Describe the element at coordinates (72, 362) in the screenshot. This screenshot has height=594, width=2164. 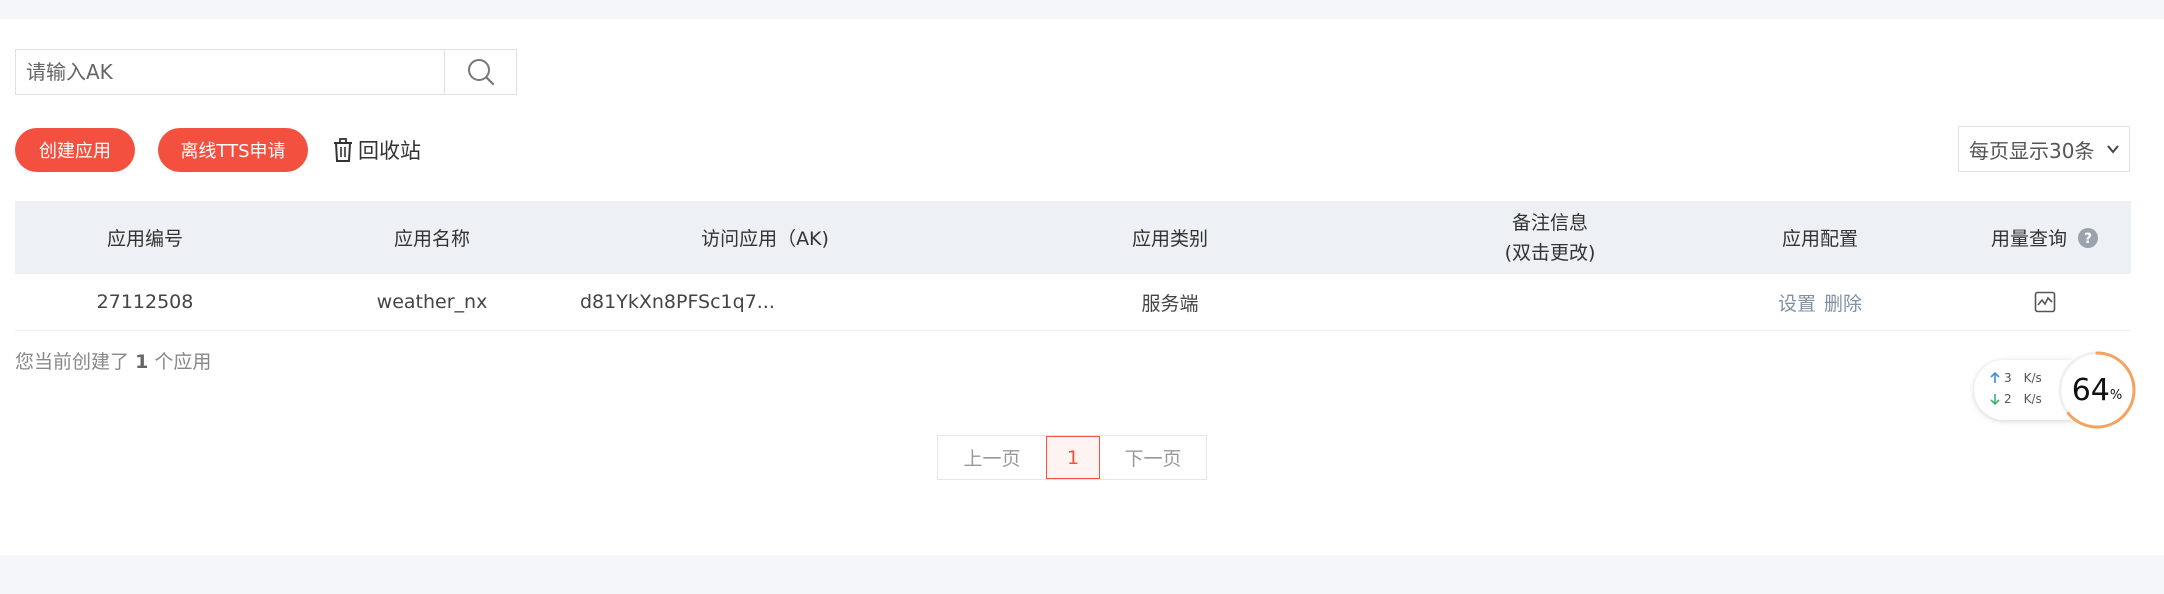
I see `summary-prefix: 您当前创建了` at that location.